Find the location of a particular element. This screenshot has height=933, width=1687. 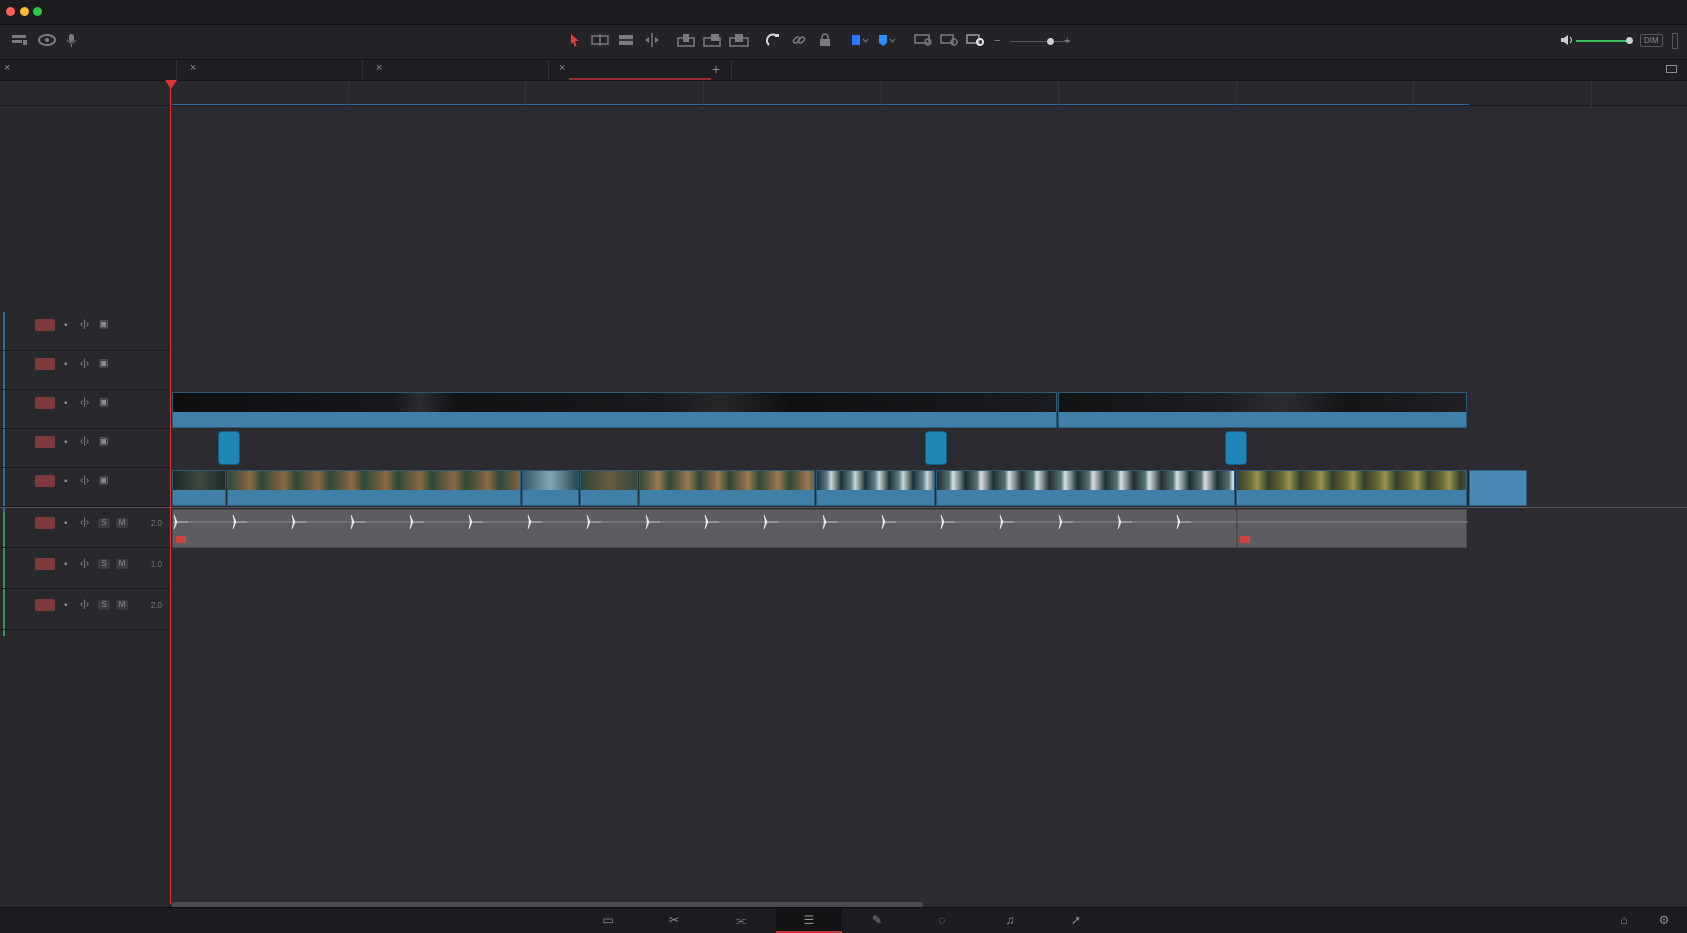

selection-arrow-icon is located at coordinates (575, 41).